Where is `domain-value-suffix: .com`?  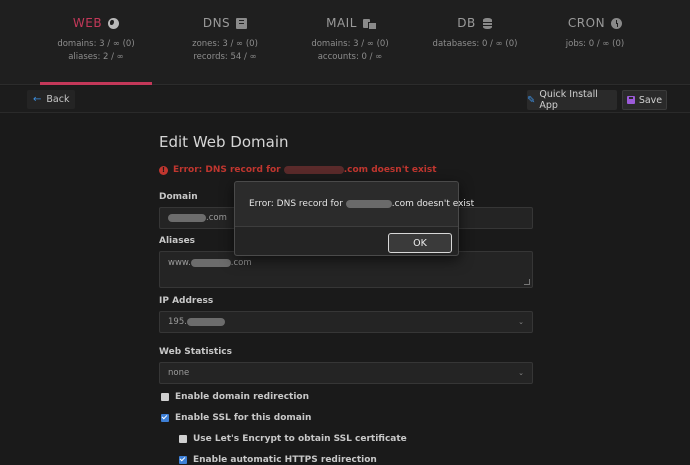 domain-value-suffix: .com is located at coordinates (216, 218).